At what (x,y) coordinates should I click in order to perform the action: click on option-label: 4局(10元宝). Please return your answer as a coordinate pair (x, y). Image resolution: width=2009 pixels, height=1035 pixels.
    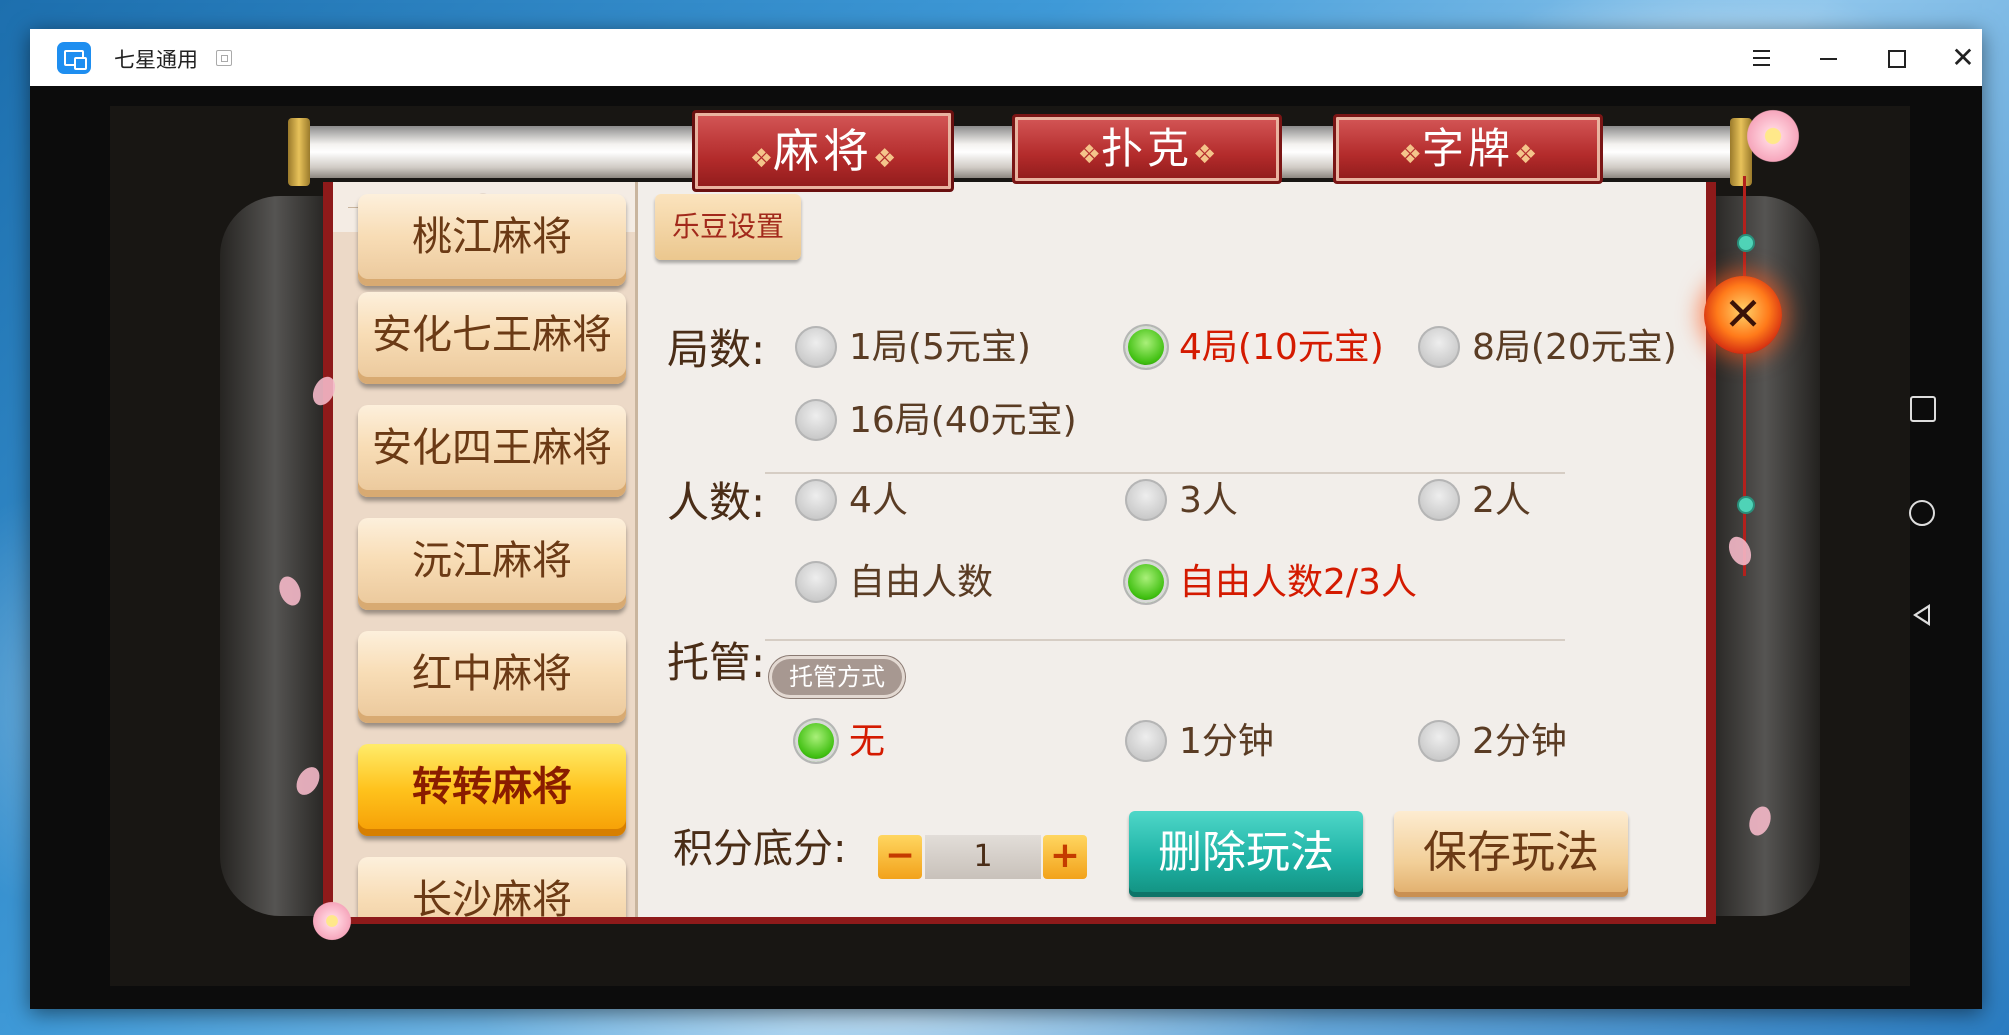
    Looking at the image, I should click on (1281, 347).